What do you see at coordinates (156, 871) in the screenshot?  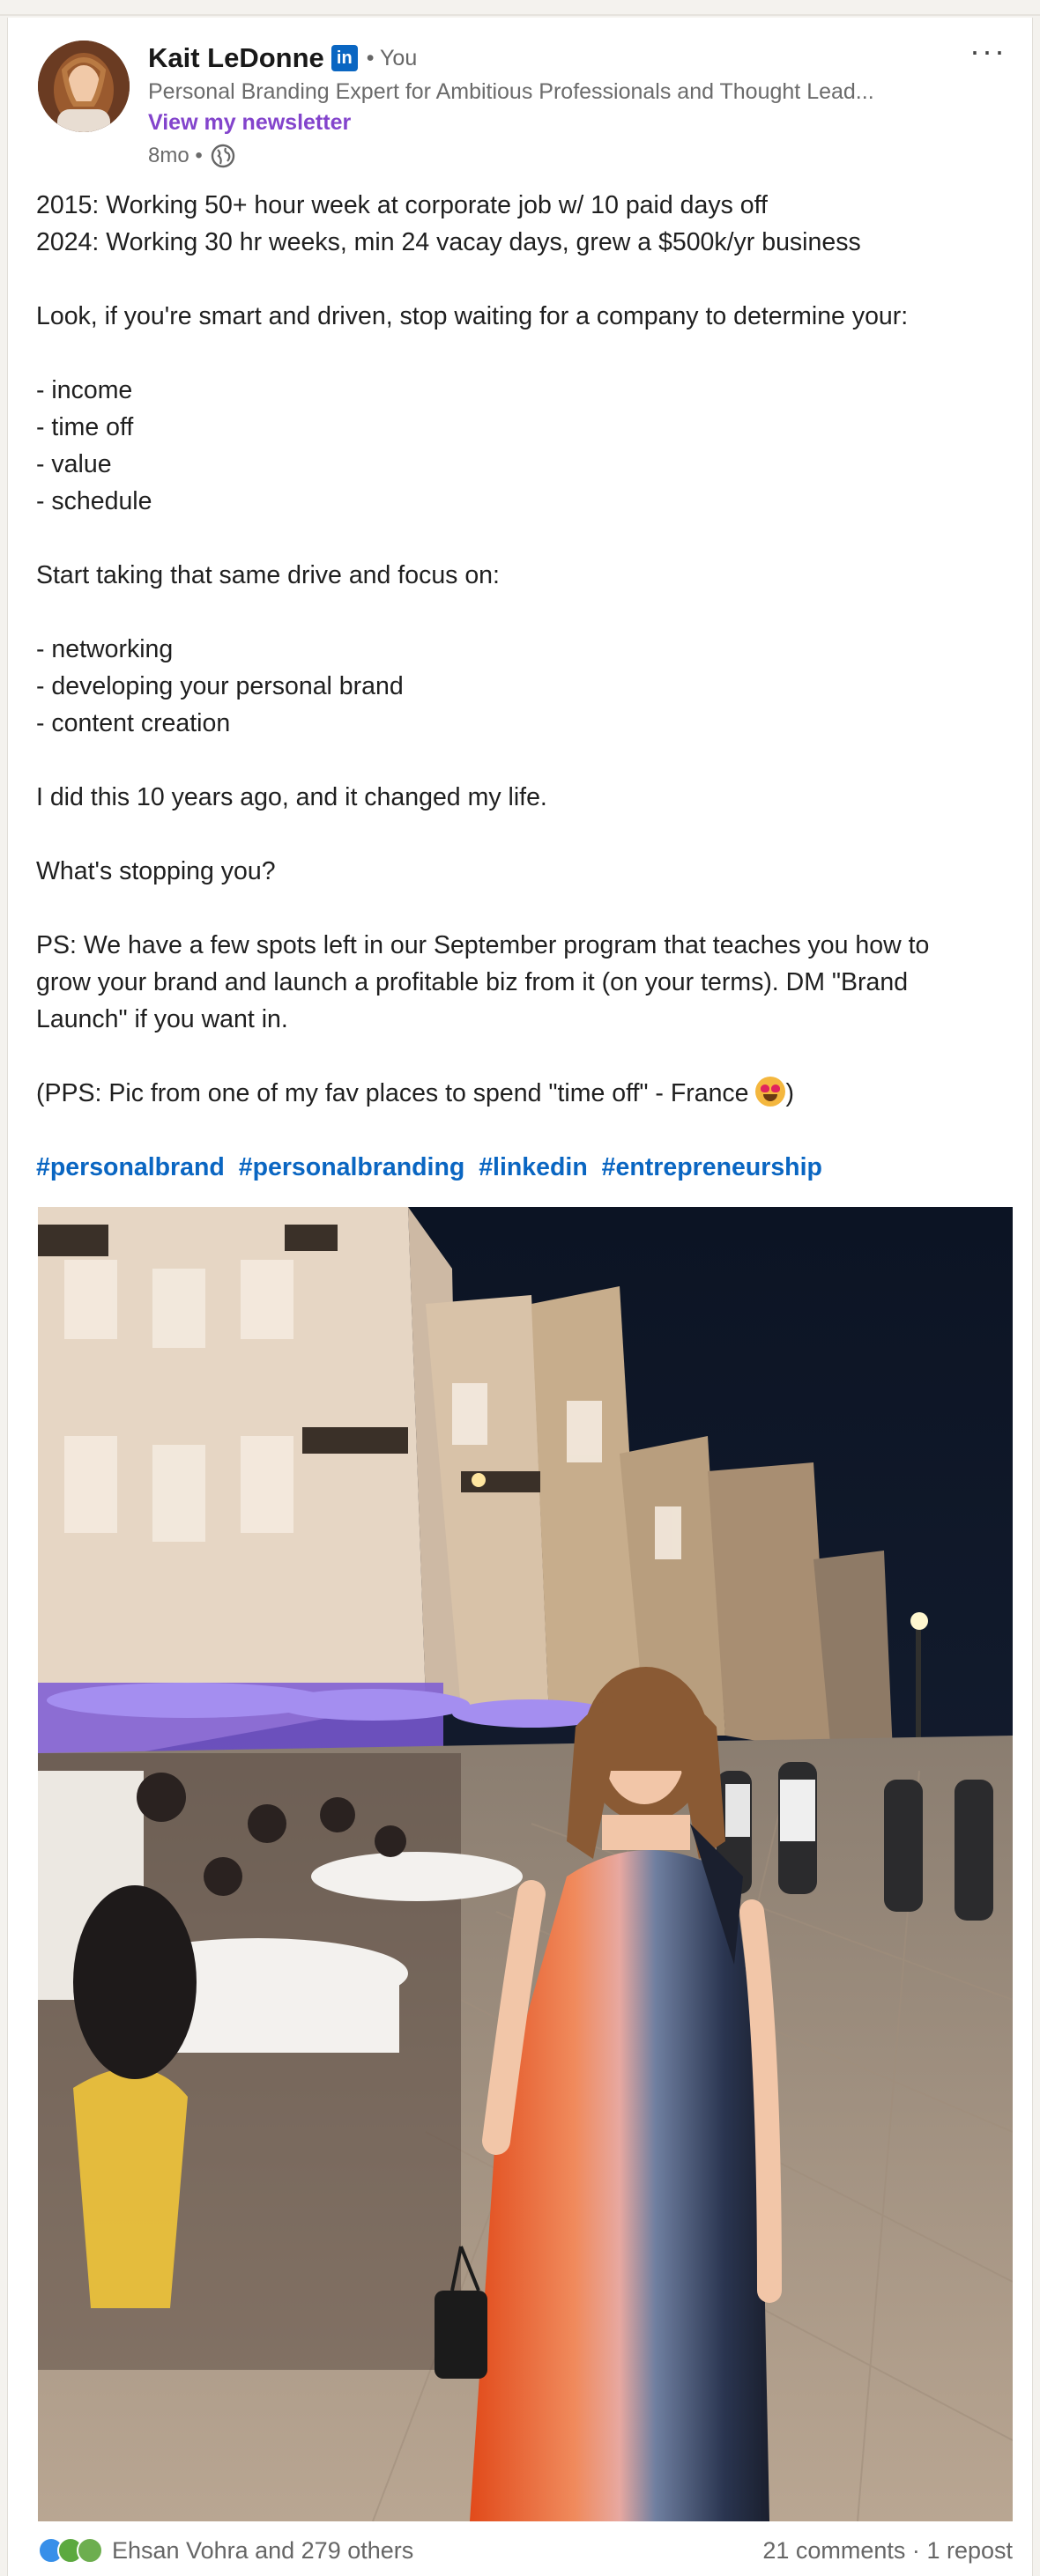 I see `body-line: What's stopping you?` at bounding box center [156, 871].